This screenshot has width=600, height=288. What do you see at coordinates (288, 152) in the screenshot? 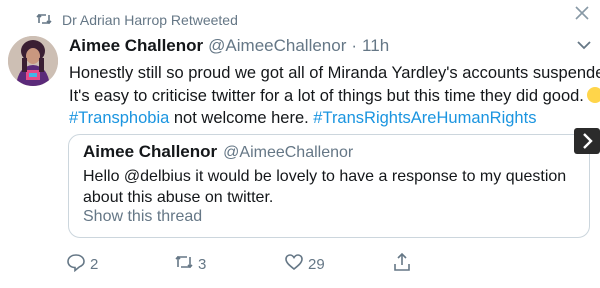
I see `quoted-author-handle: @AimeeChallenor` at bounding box center [288, 152].